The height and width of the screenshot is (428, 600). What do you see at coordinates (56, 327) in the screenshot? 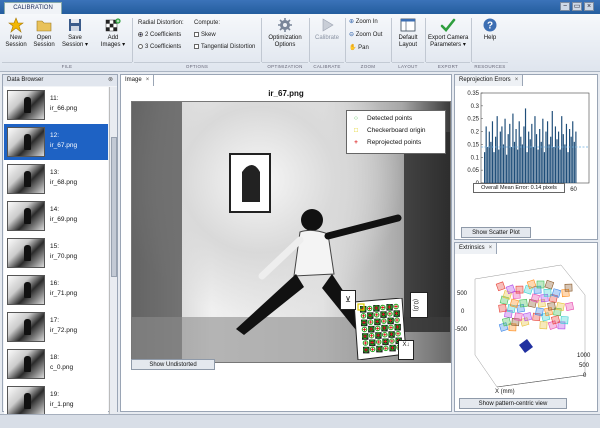
I see `list-item: 17: ir_72.png` at bounding box center [56, 327].